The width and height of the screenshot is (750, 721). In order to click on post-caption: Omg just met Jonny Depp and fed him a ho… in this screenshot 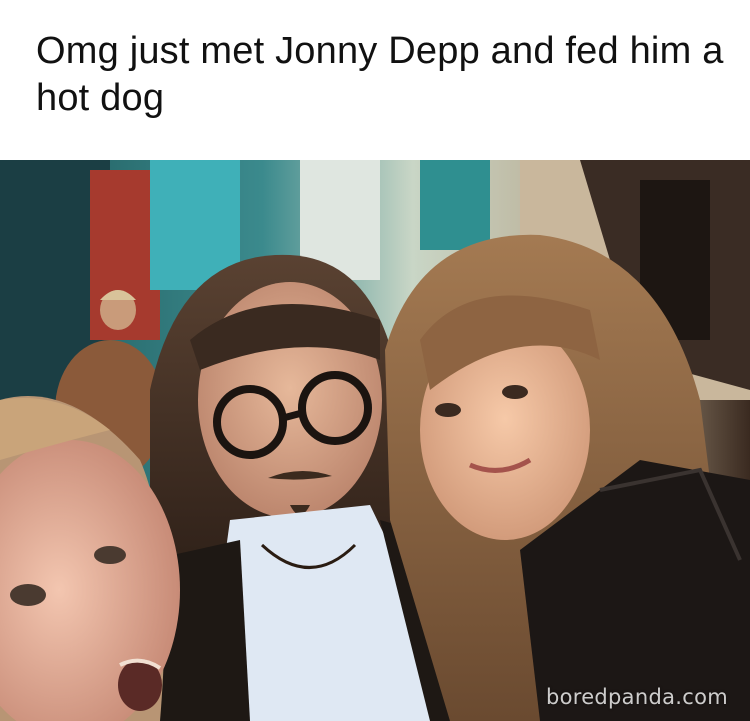, I will do `click(380, 74)`.